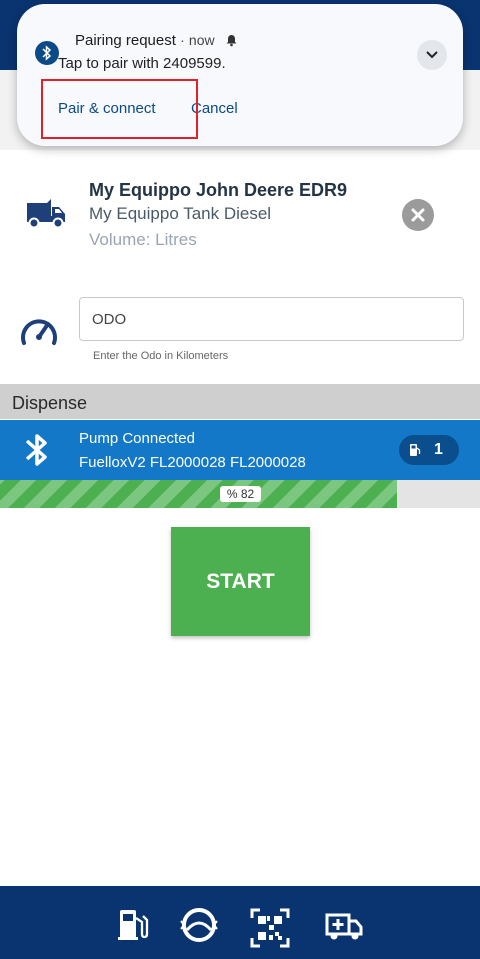 This screenshot has width=480, height=959. What do you see at coordinates (240, 581) in the screenshot?
I see `start-button: START` at bounding box center [240, 581].